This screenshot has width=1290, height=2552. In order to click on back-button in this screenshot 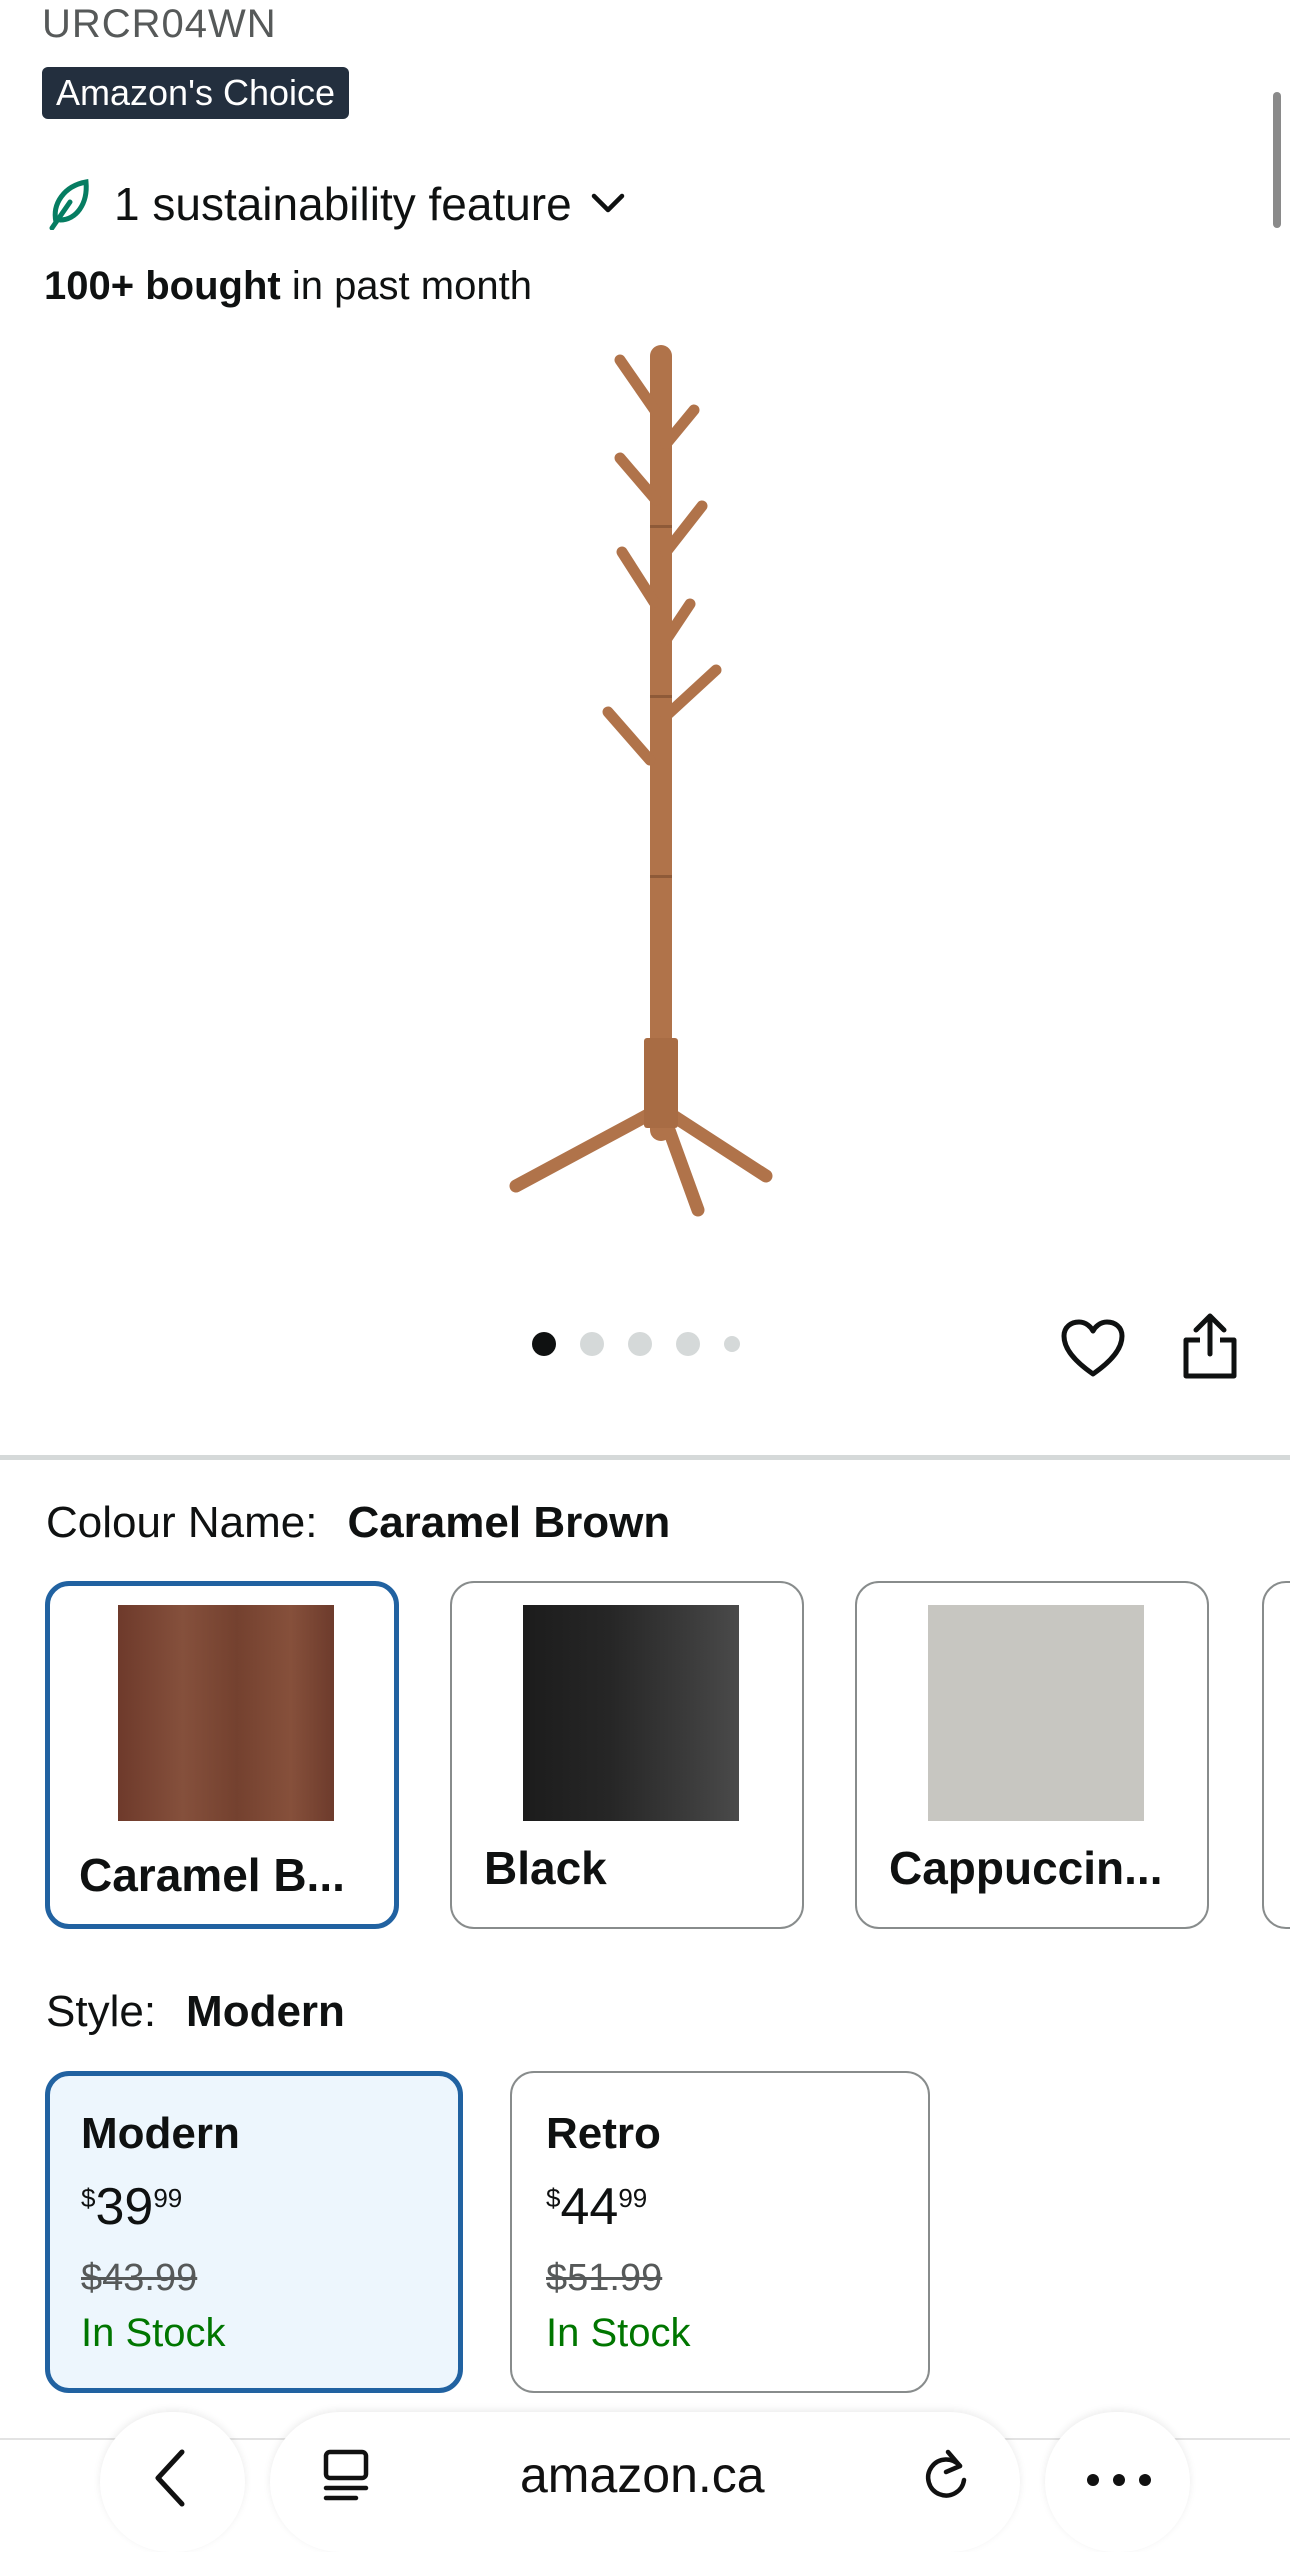, I will do `click(172, 2482)`.